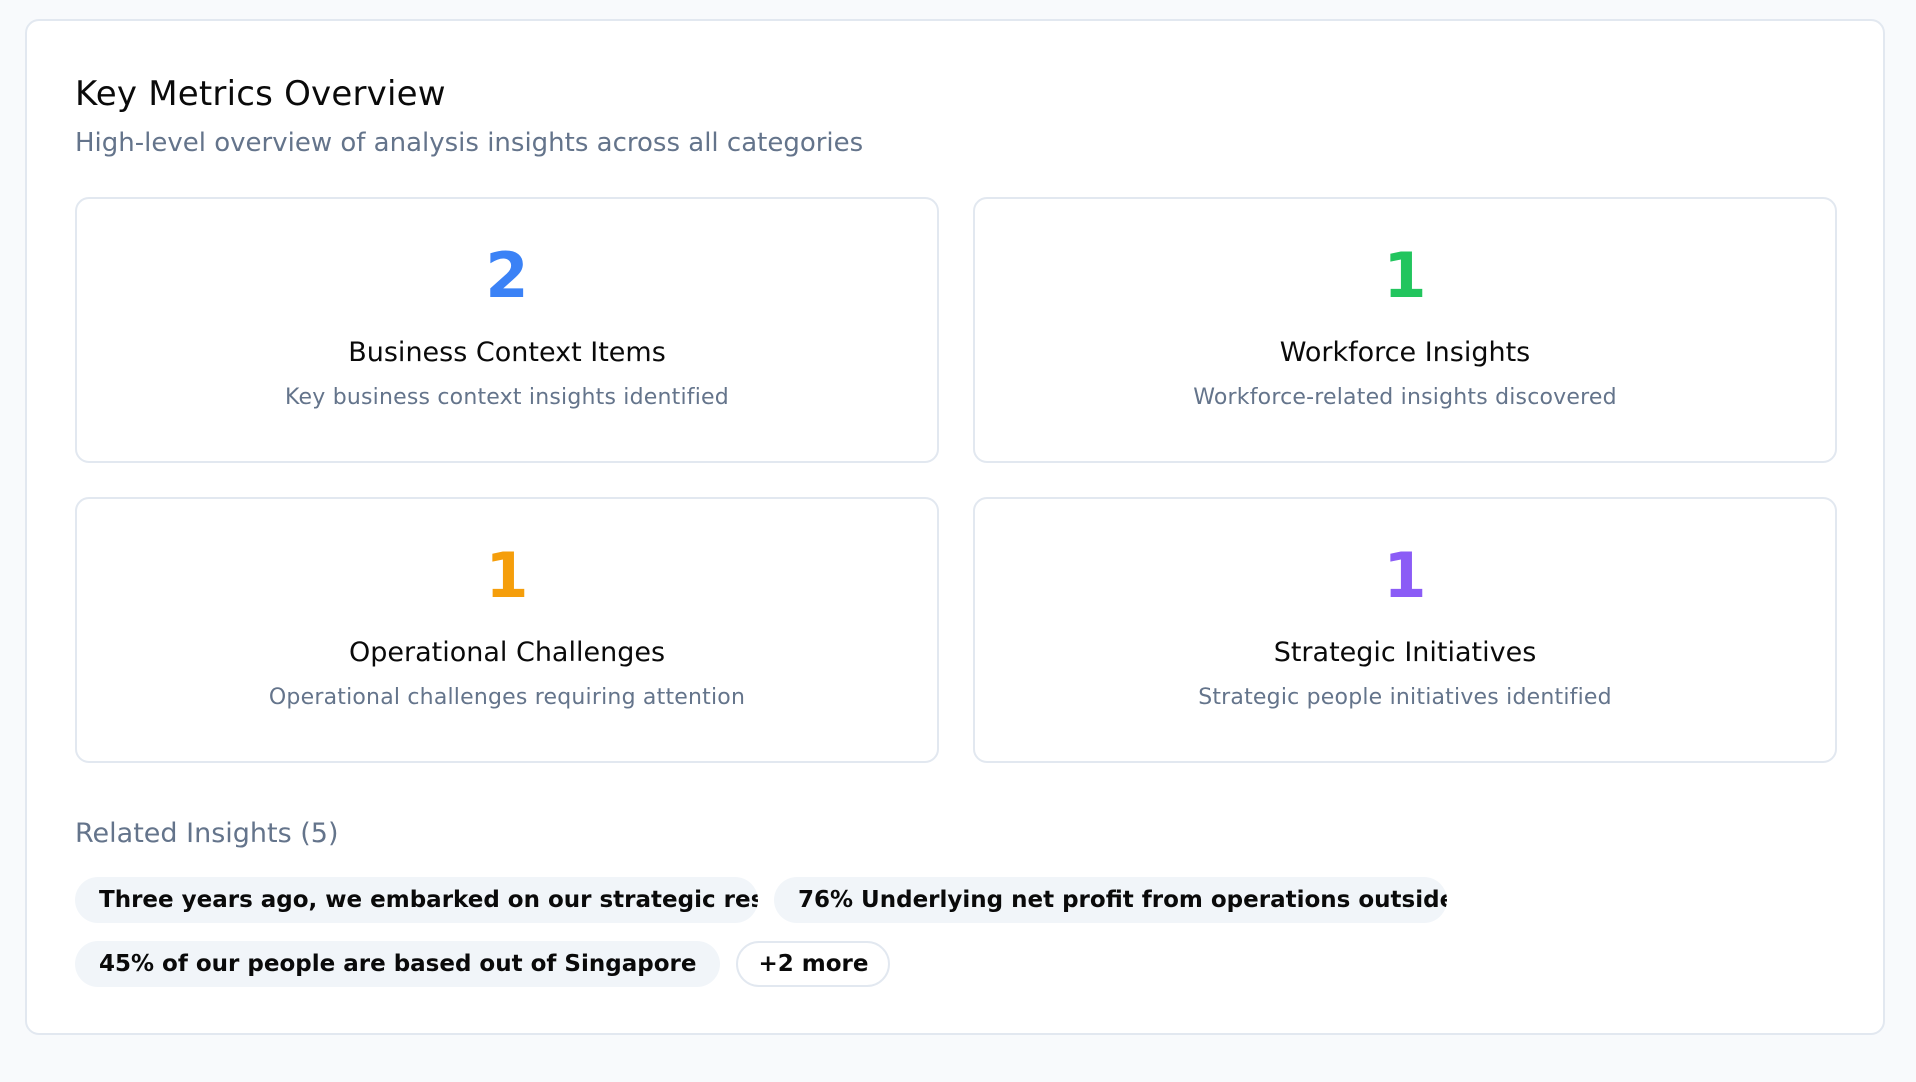 This screenshot has width=1916, height=1082. I want to click on metric-label: Strategic Initiatives, so click(1405, 652).